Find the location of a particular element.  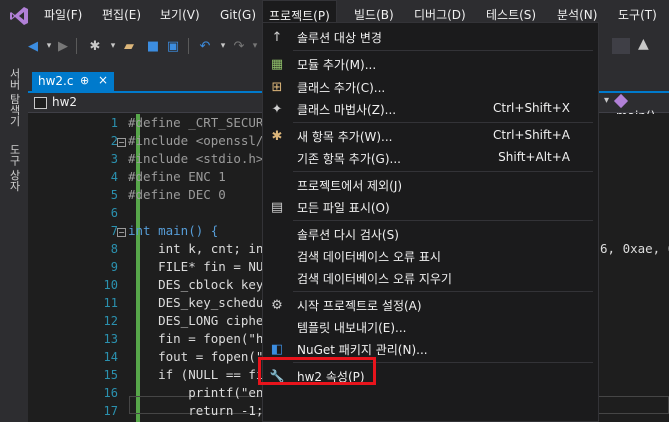

menu-item-label: 모든 파일 표시(O) is located at coordinates (343, 208).